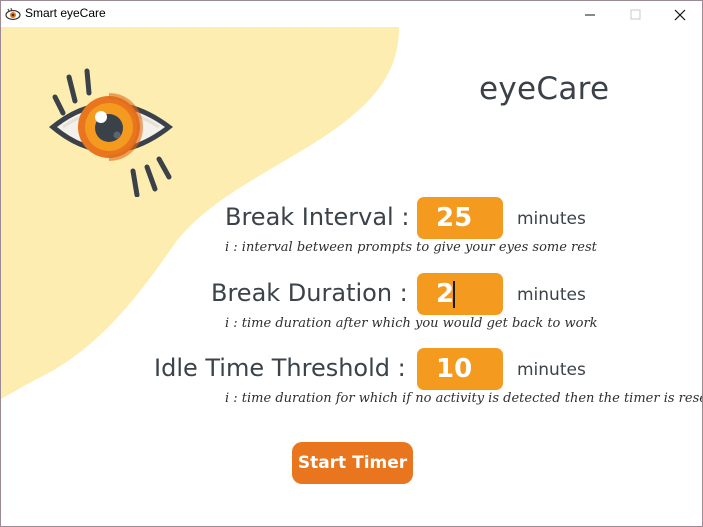 The width and height of the screenshot is (703, 527). Describe the element at coordinates (551, 295) in the screenshot. I see `break-duration-unit: minutes` at that location.